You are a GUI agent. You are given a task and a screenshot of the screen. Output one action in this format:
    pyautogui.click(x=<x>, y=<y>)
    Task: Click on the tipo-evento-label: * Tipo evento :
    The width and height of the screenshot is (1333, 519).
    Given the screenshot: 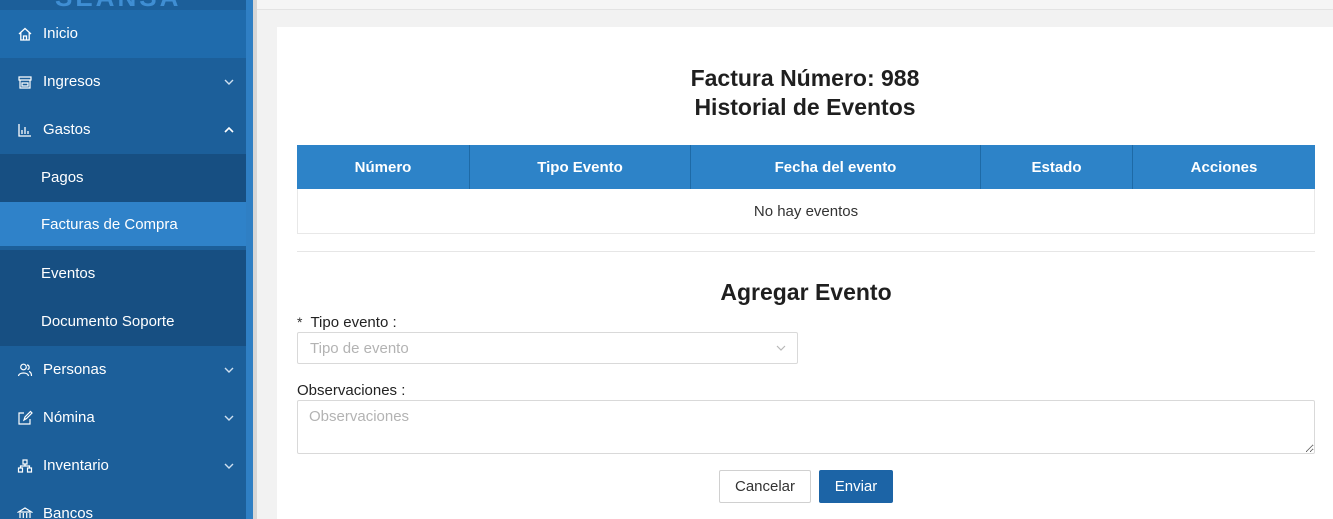 What is the action you would take?
    pyautogui.click(x=347, y=322)
    